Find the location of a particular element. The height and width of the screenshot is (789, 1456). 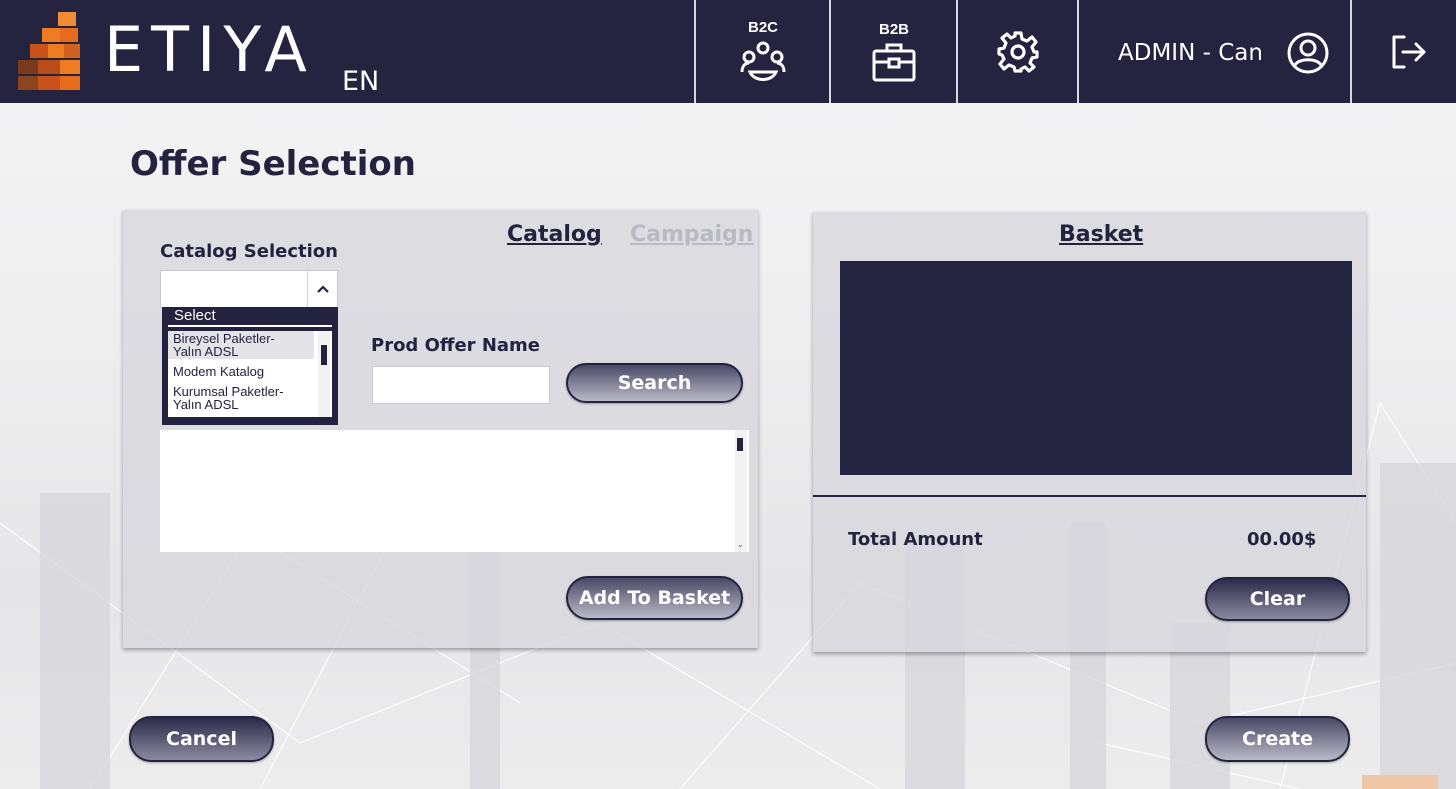

create-button: Create is located at coordinates (1277, 739).